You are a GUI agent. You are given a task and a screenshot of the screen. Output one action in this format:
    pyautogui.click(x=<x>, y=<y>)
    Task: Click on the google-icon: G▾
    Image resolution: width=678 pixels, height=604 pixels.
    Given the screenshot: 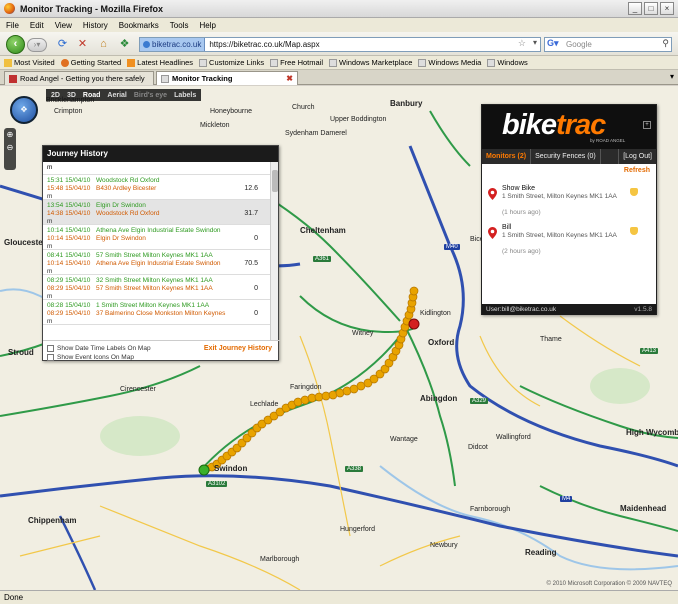 What is the action you would take?
    pyautogui.click(x=555, y=44)
    